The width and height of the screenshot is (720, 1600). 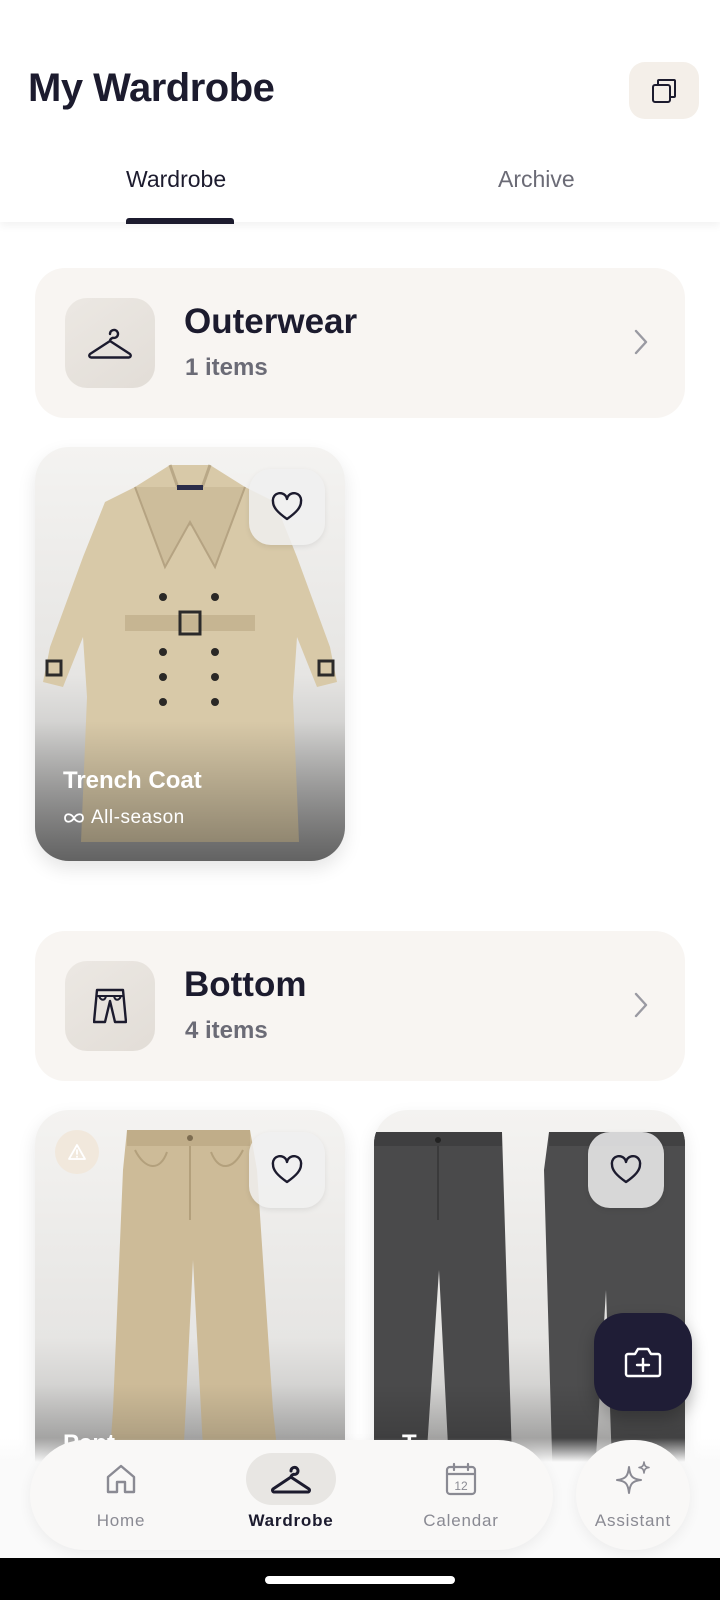 I want to click on warning-badge, so click(x=77, y=1152).